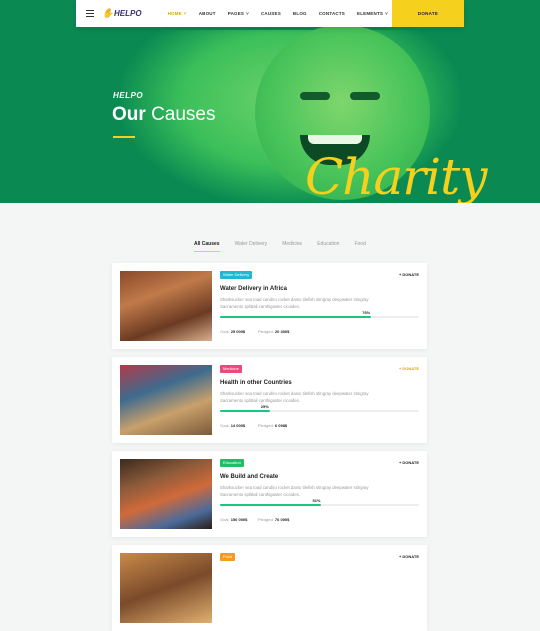 The image size is (540, 631). What do you see at coordinates (129, 114) in the screenshot?
I see `page-title-bold: Our` at bounding box center [129, 114].